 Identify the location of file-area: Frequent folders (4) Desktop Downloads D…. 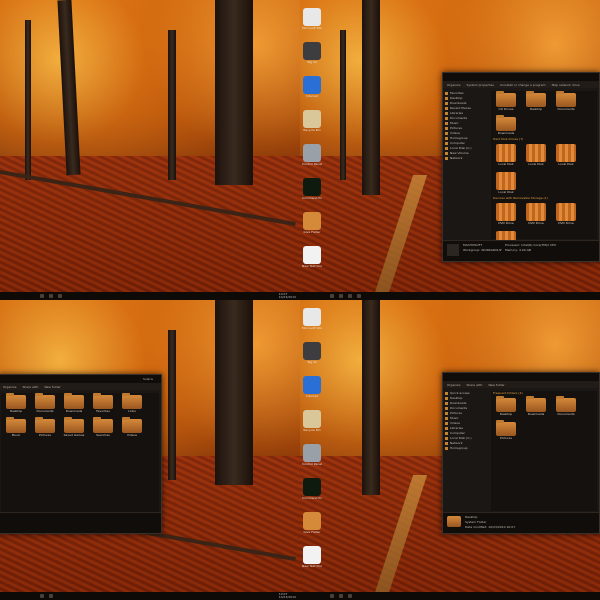
(544, 451).